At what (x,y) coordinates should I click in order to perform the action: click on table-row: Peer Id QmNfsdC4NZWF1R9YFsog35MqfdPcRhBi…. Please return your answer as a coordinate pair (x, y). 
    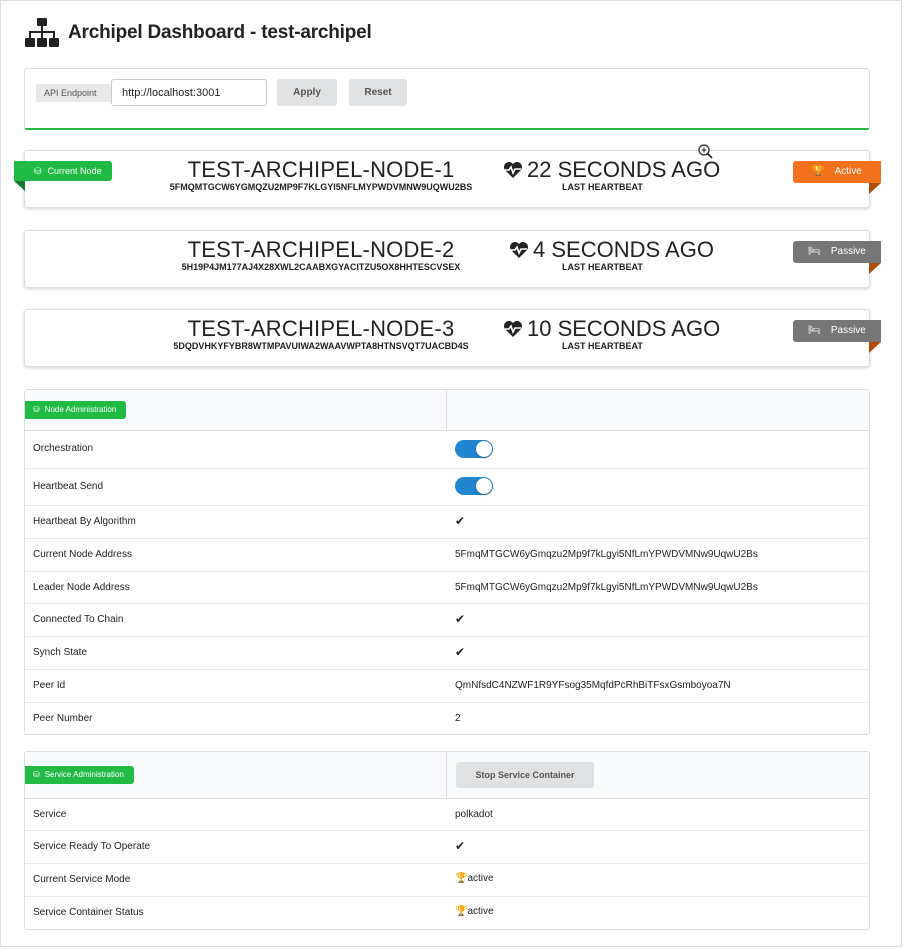
    Looking at the image, I should click on (447, 686).